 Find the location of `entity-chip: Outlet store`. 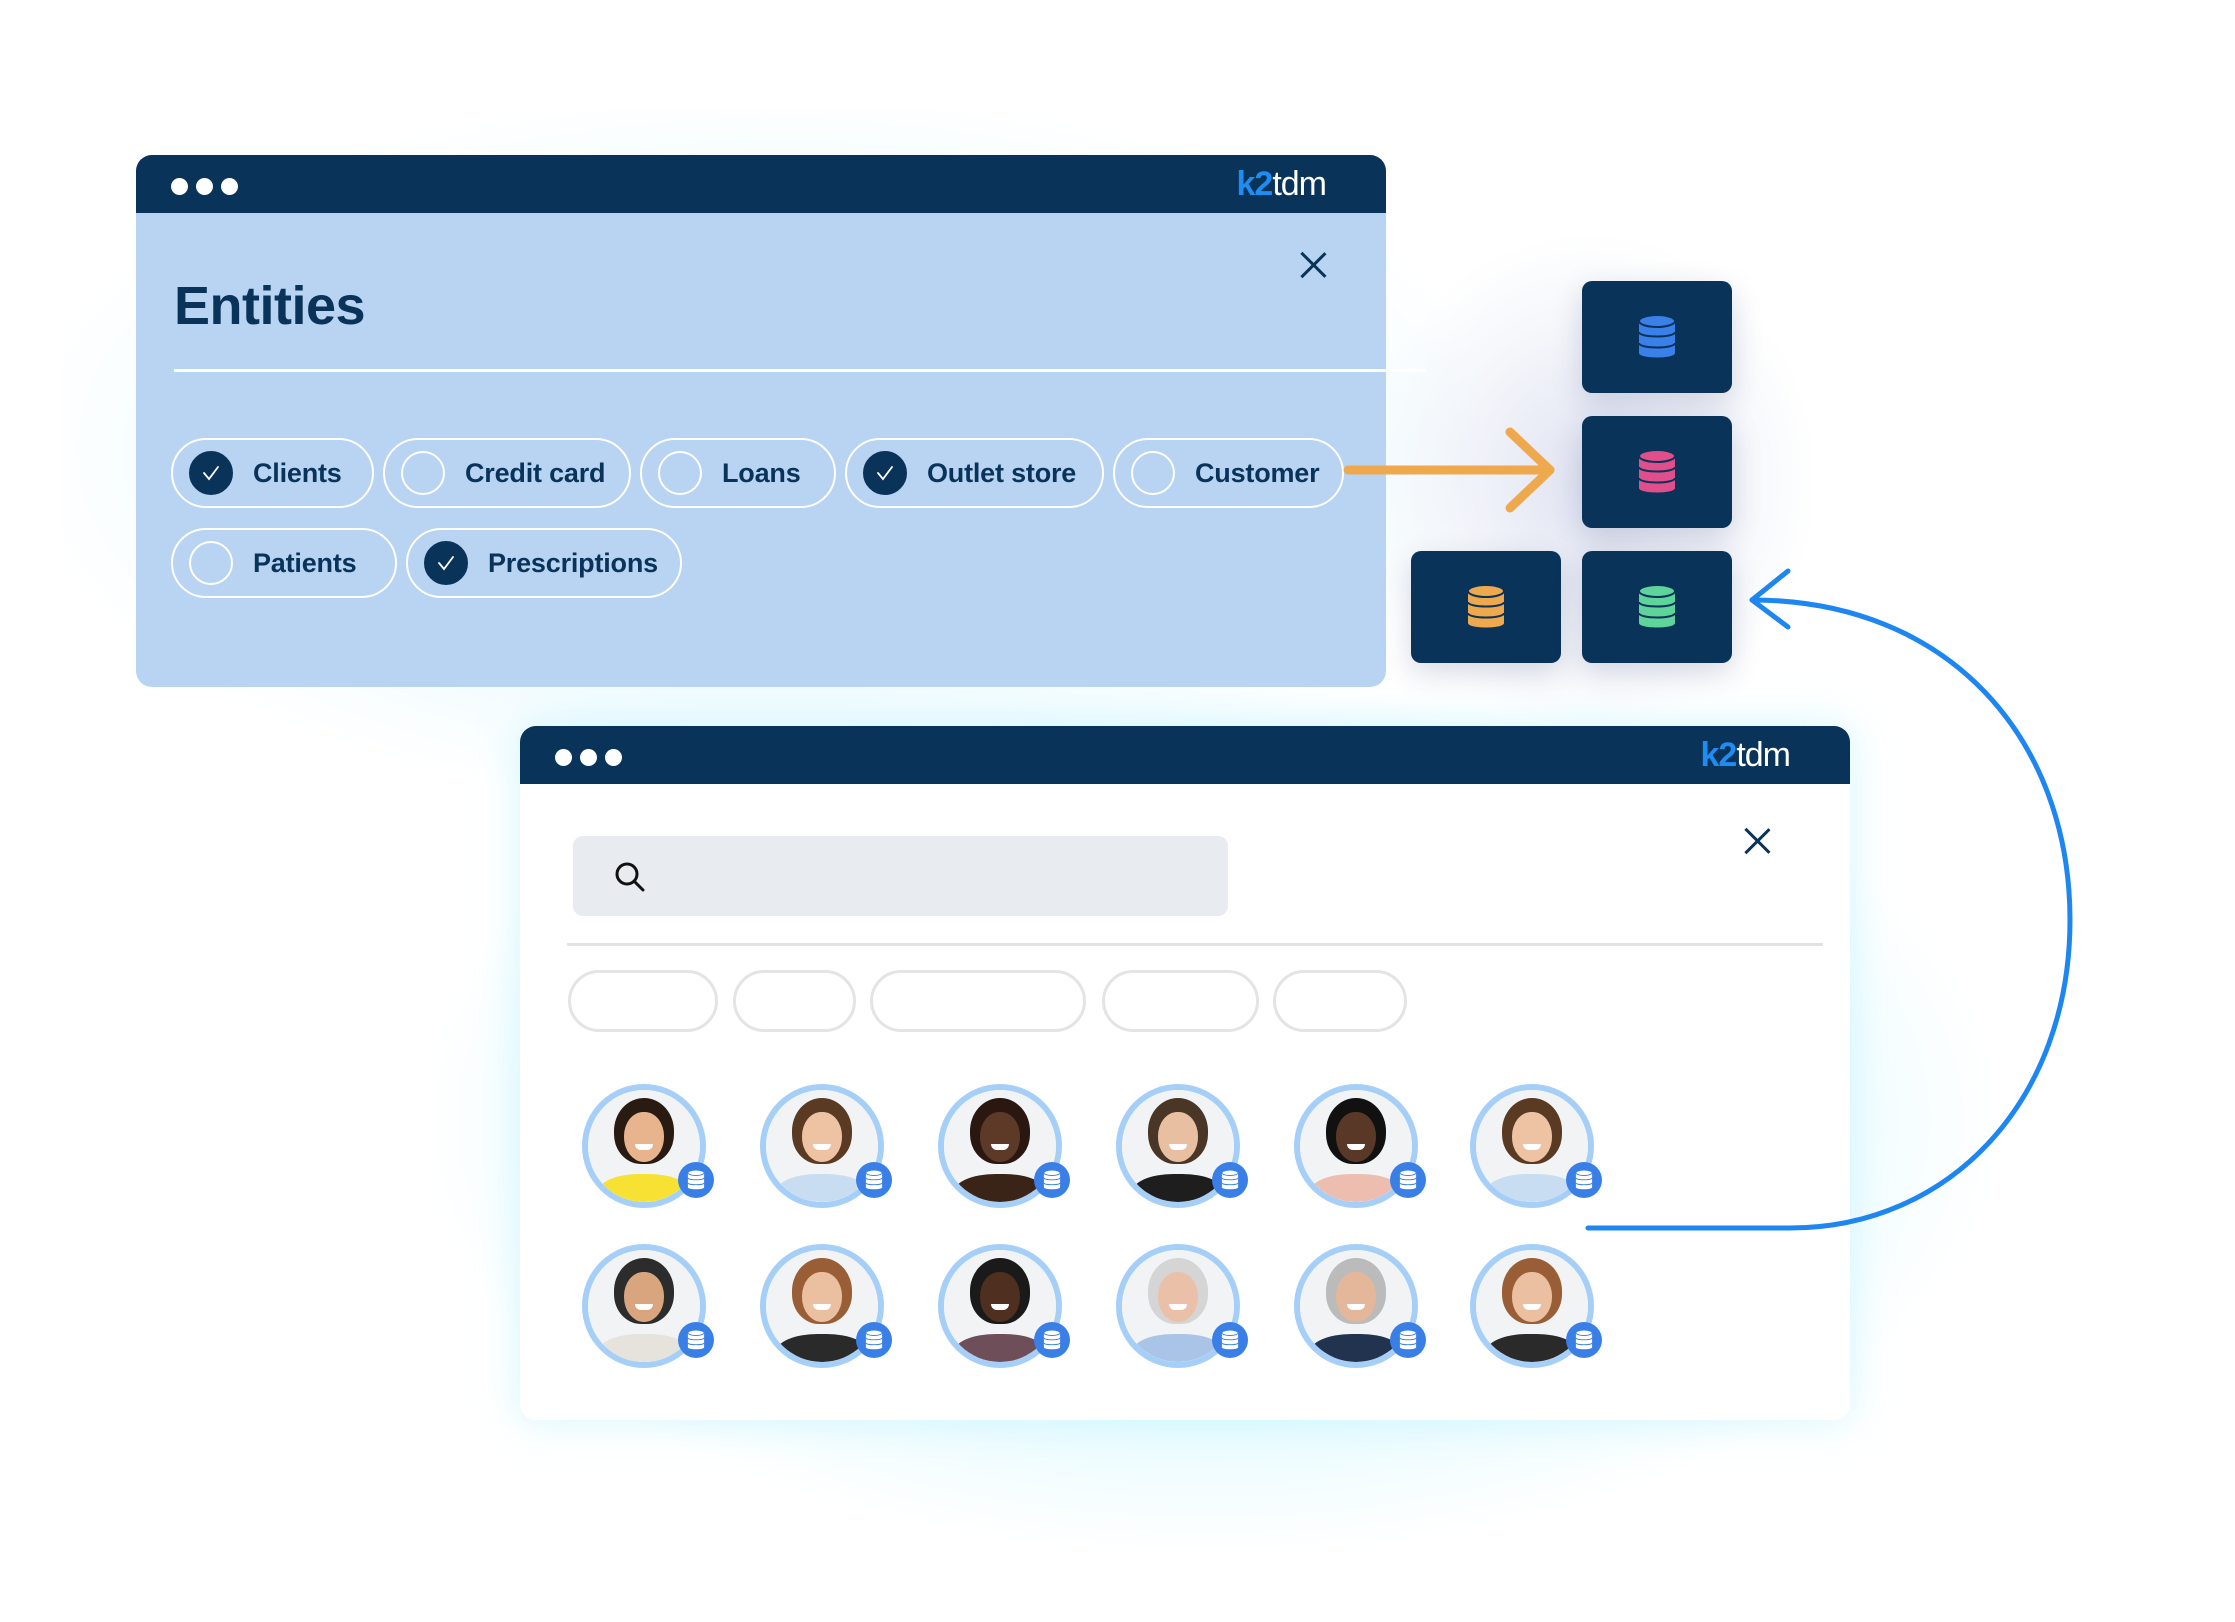

entity-chip: Outlet store is located at coordinates (974, 473).